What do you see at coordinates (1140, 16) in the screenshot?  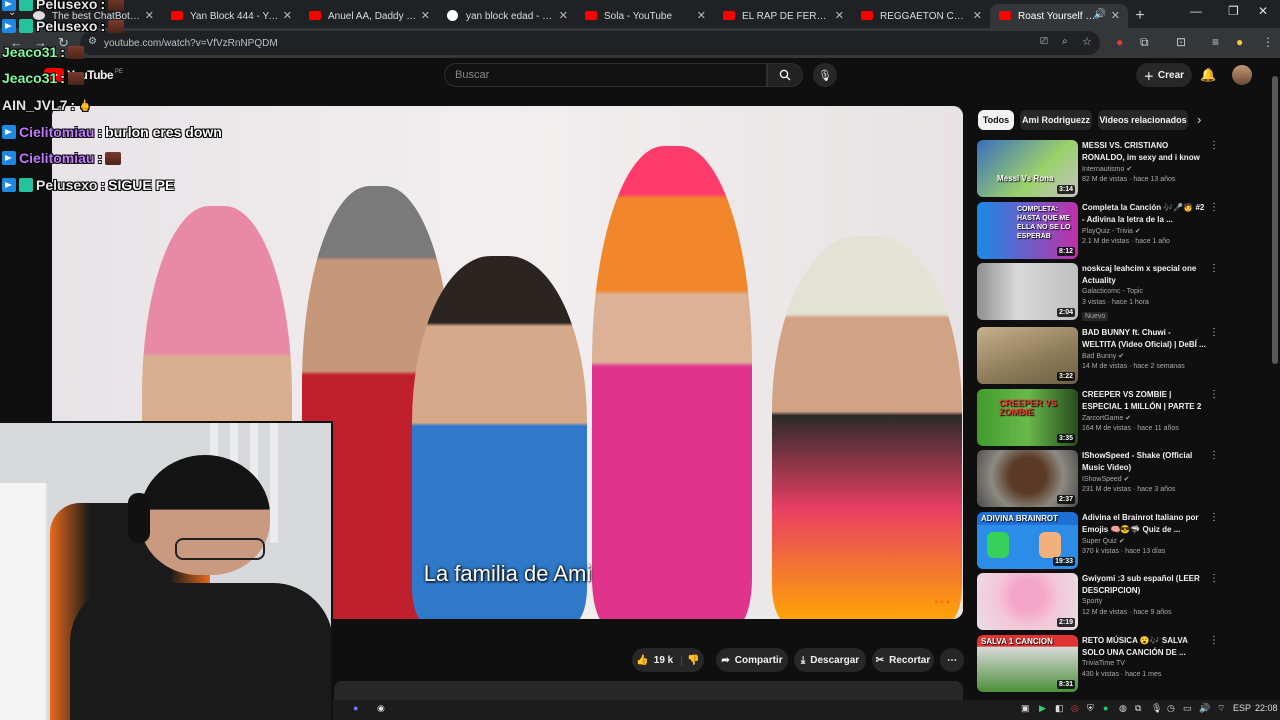 I see `new-tab-button: +` at bounding box center [1140, 16].